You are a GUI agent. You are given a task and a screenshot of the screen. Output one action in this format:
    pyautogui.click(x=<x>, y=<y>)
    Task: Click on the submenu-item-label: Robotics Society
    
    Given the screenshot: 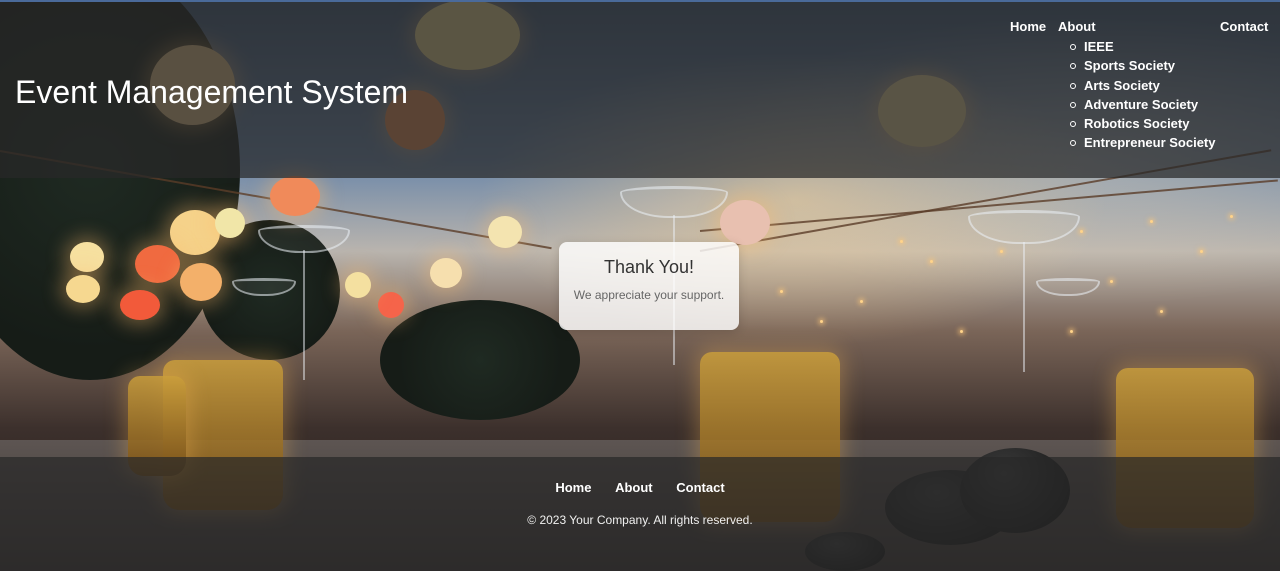 What is the action you would take?
    pyautogui.click(x=1137, y=124)
    